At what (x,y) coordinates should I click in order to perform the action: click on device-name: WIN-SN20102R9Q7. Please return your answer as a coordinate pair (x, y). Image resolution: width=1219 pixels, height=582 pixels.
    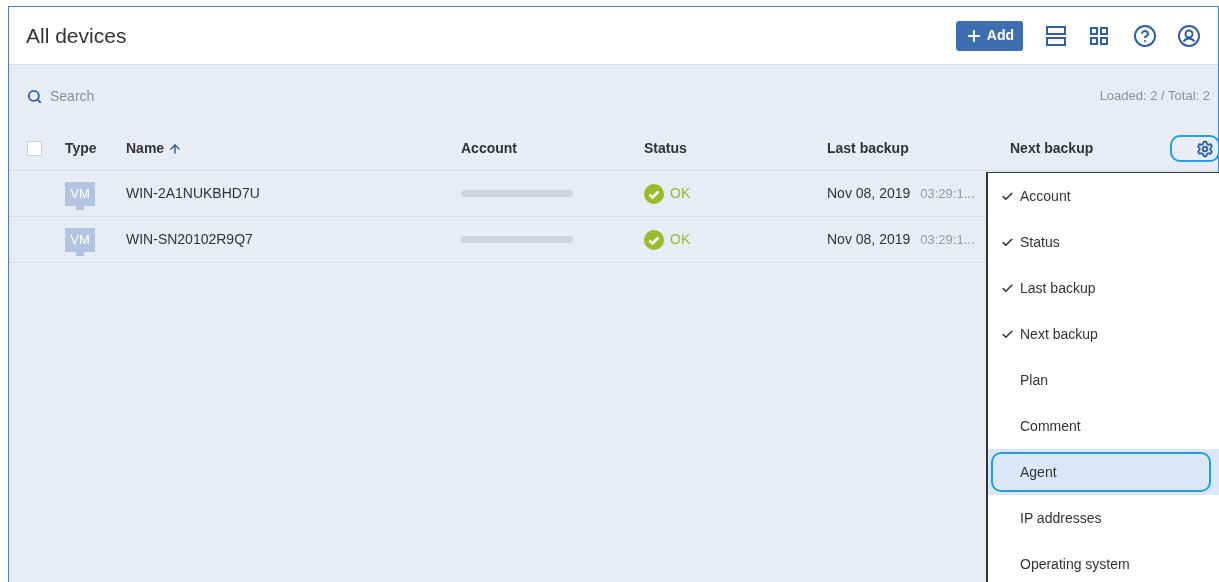
    Looking at the image, I should click on (189, 239).